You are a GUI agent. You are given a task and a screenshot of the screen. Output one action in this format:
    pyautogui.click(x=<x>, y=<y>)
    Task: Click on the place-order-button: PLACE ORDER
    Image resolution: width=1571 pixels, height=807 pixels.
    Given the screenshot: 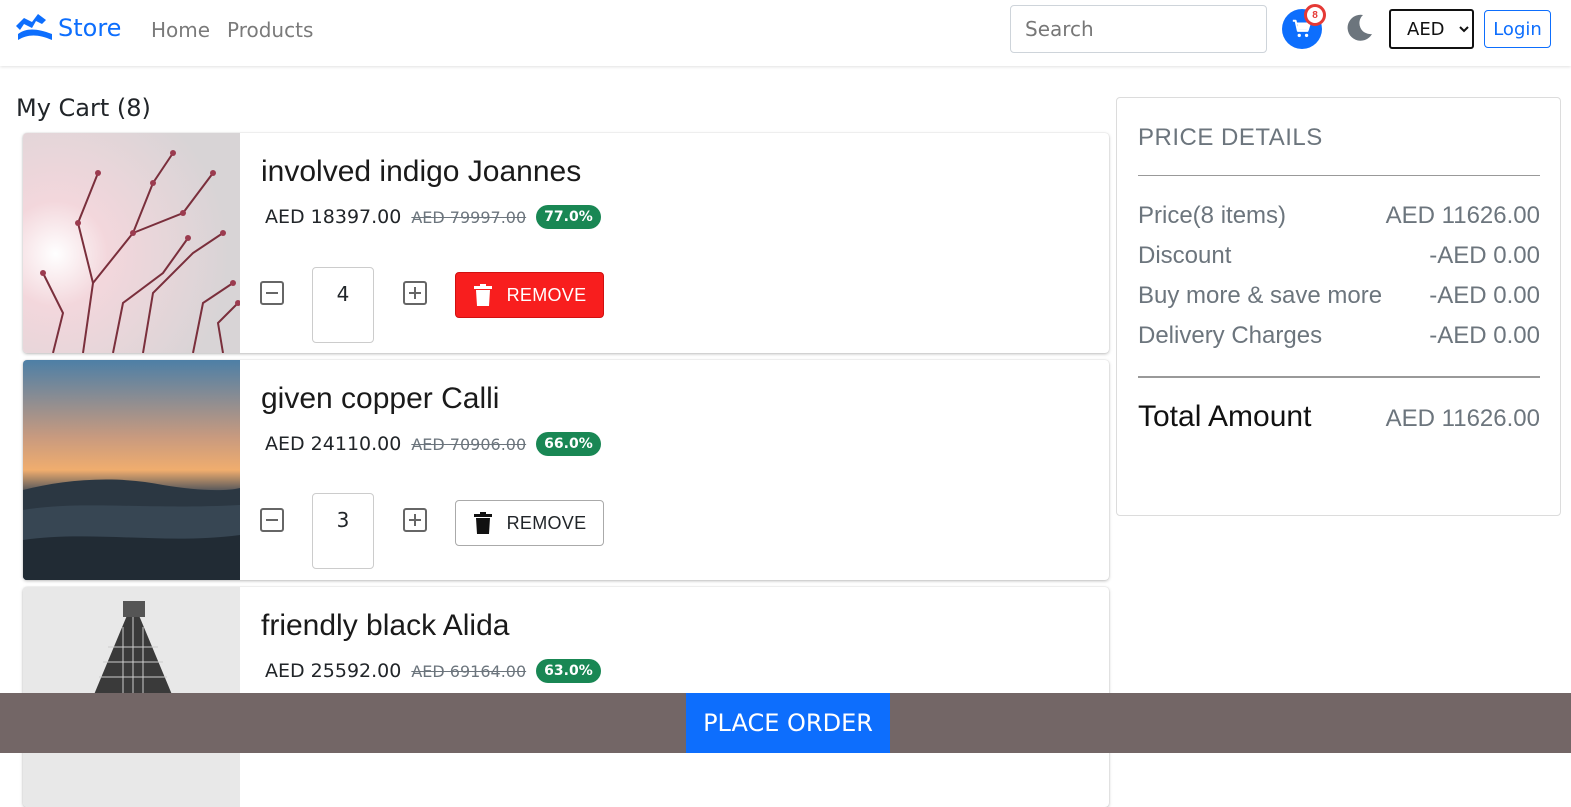 What is the action you would take?
    pyautogui.click(x=788, y=723)
    